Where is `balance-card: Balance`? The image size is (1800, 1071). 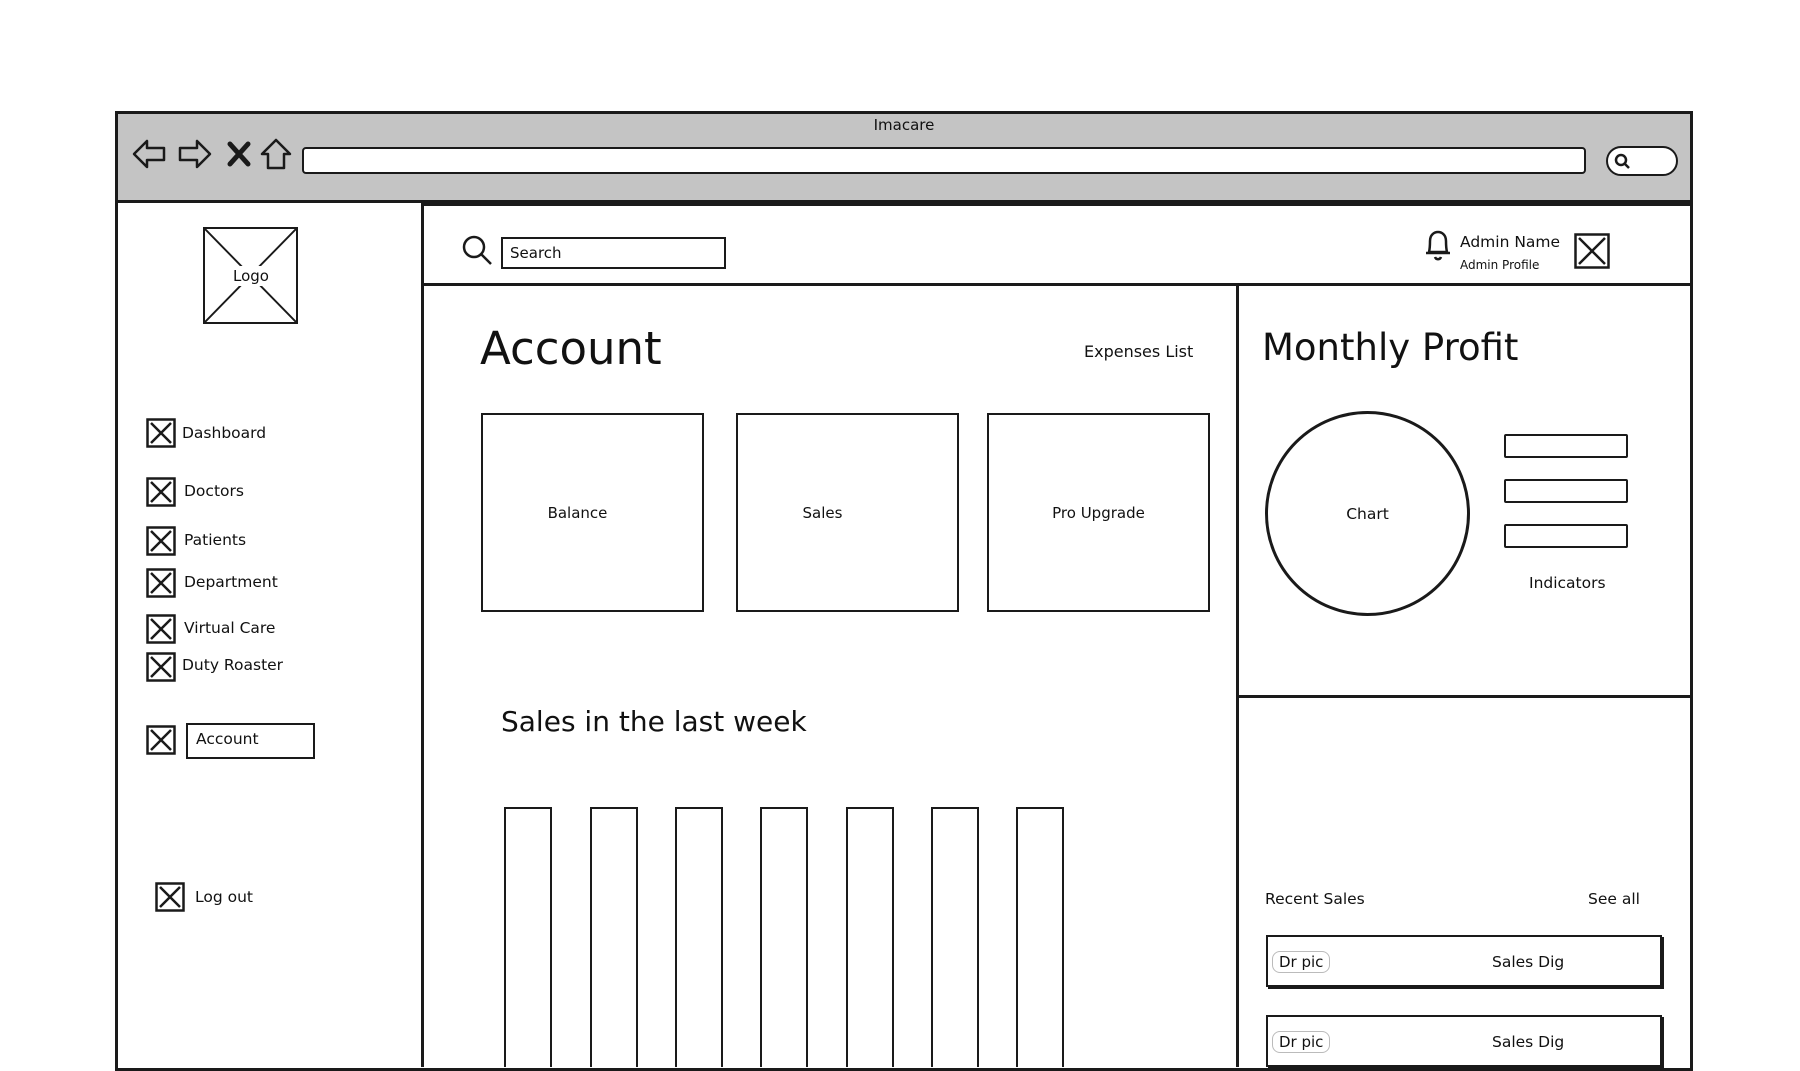
balance-card: Balance is located at coordinates (592, 512).